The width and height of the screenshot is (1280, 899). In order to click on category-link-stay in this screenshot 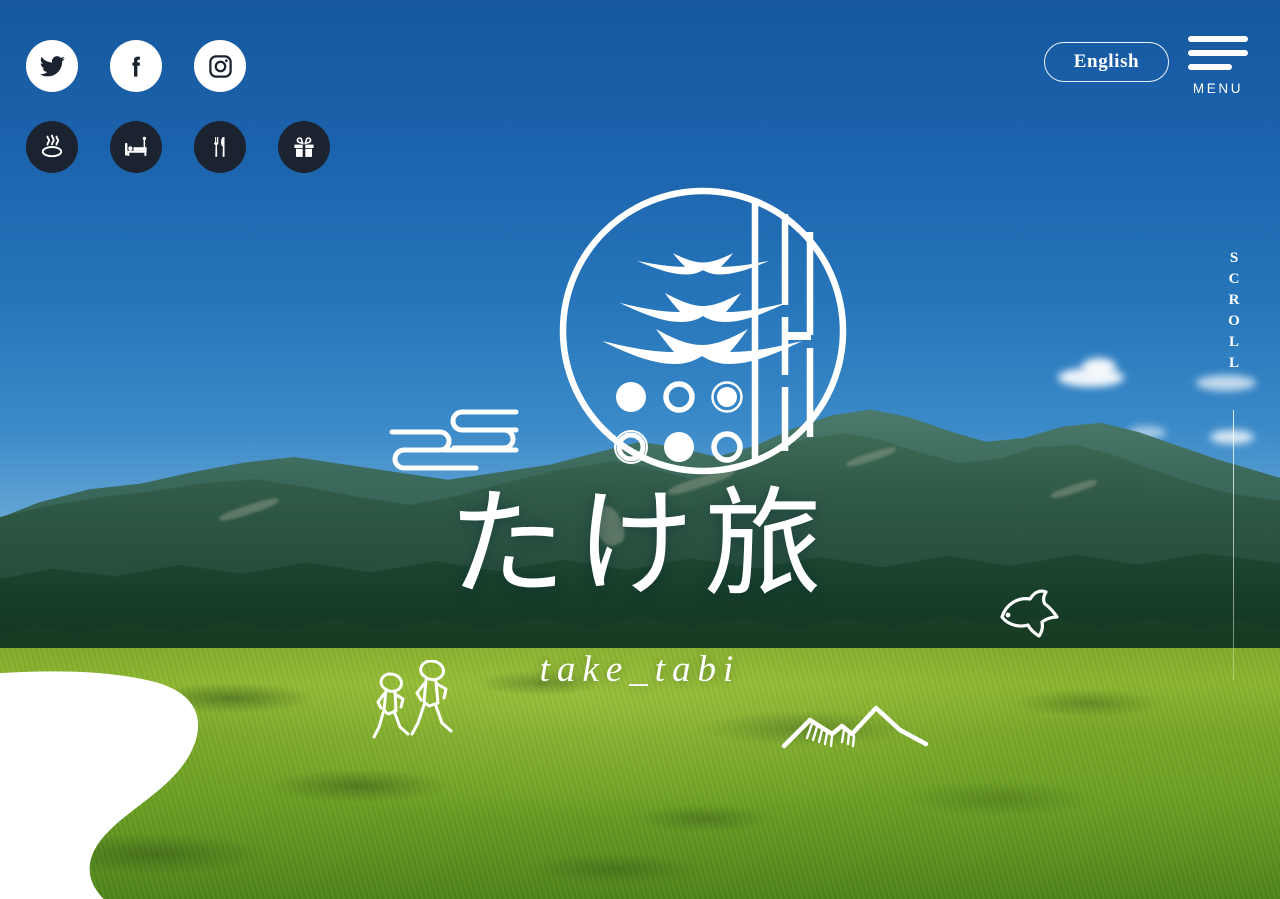, I will do `click(136, 147)`.